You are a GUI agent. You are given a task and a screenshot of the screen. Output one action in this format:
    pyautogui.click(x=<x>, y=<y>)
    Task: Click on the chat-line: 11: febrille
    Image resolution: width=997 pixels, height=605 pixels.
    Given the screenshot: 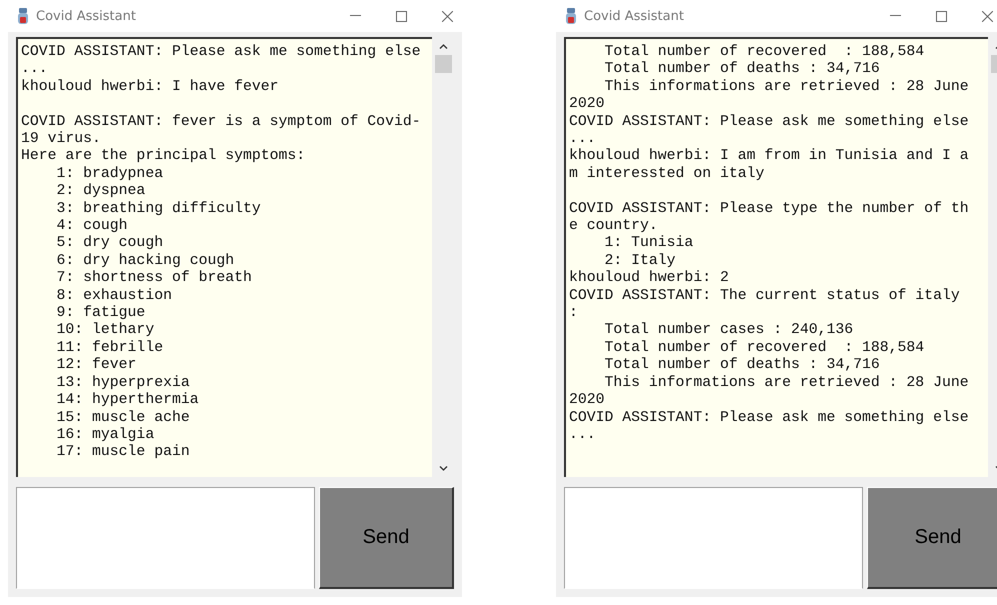 What is the action you would take?
    pyautogui.click(x=110, y=348)
    